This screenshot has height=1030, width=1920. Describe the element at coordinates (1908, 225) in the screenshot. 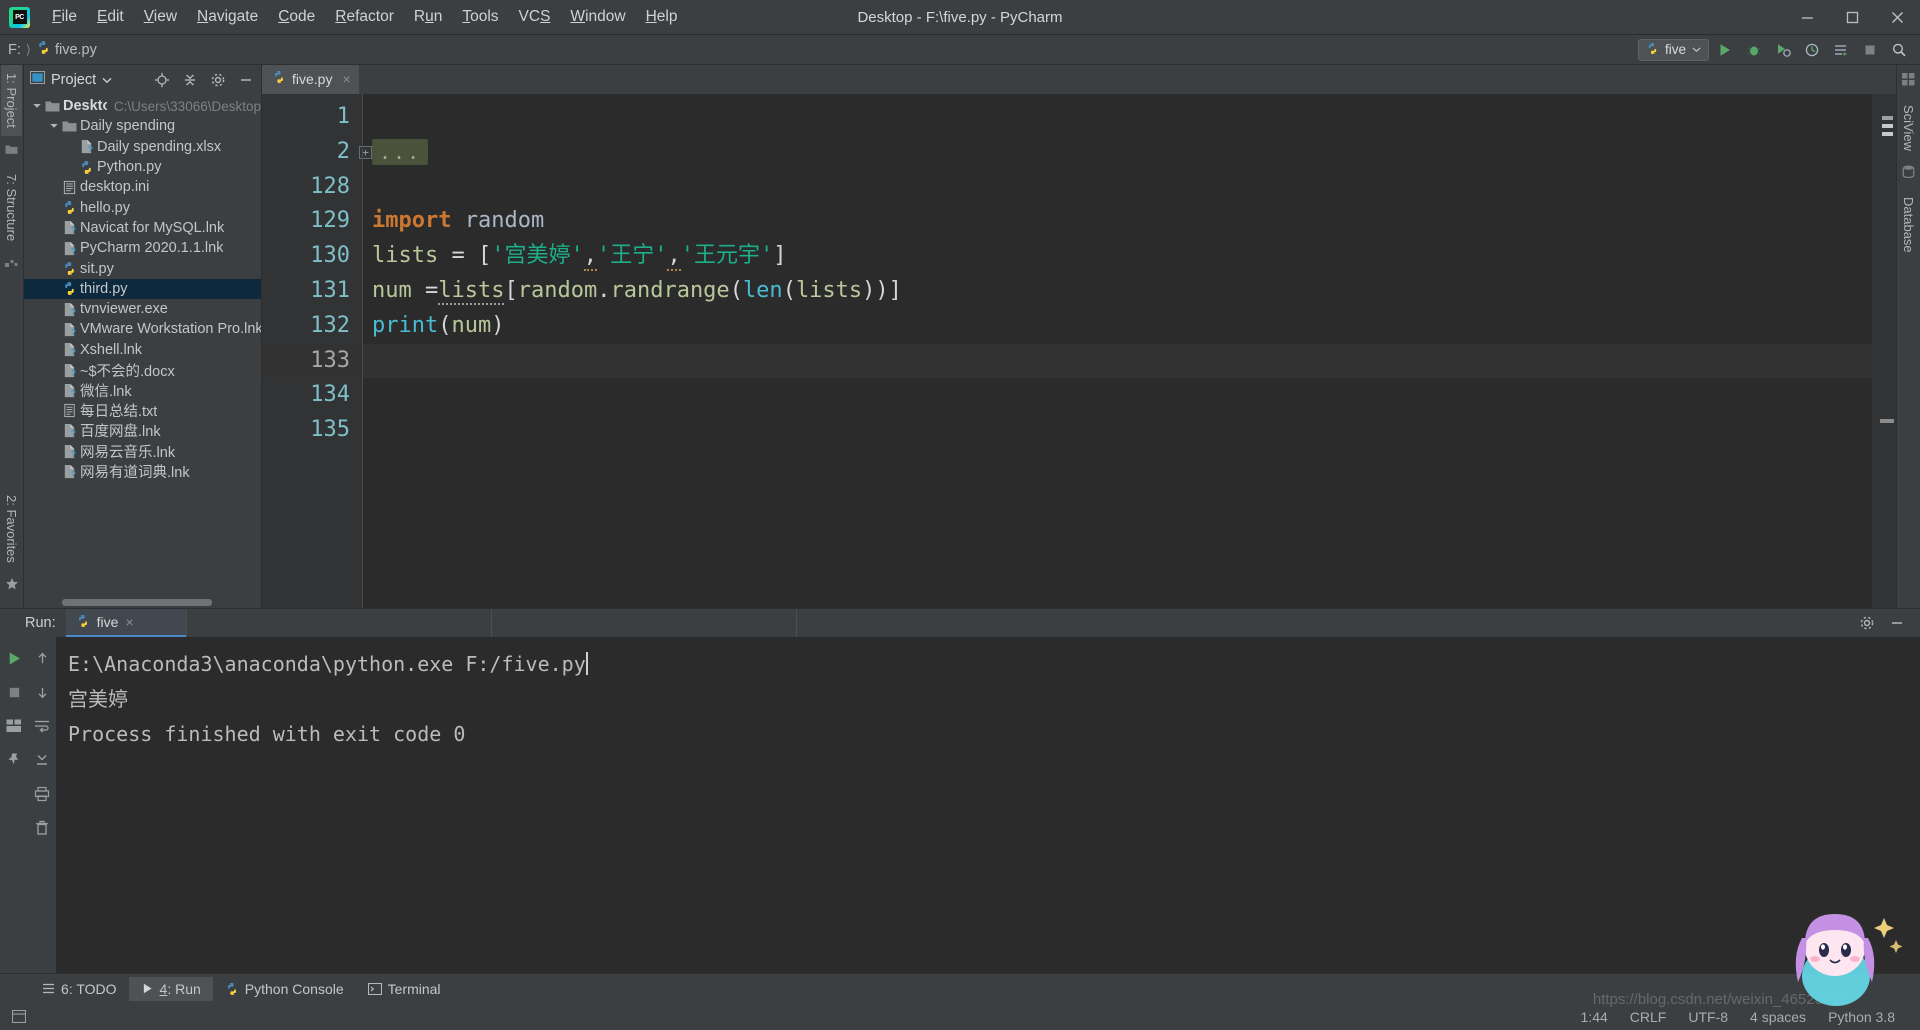

I see `sidebar-item-database: Database` at that location.